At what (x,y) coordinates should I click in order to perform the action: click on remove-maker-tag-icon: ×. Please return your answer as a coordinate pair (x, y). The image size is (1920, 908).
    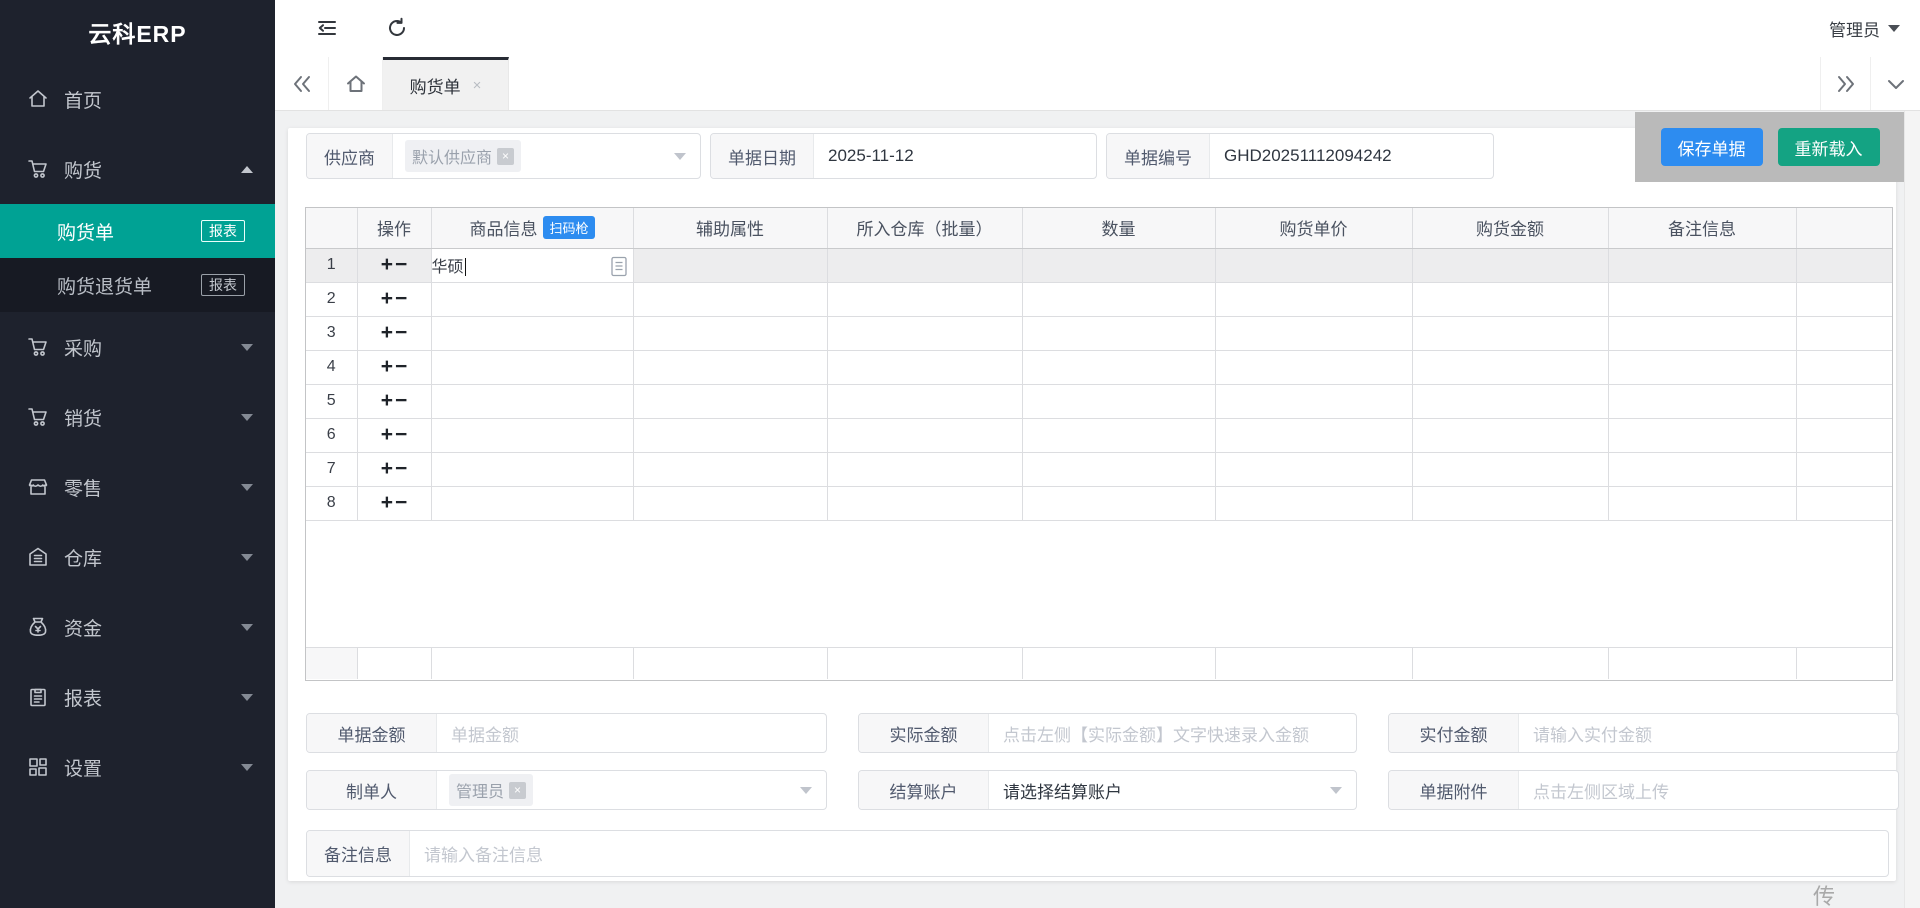
    Looking at the image, I should click on (518, 790).